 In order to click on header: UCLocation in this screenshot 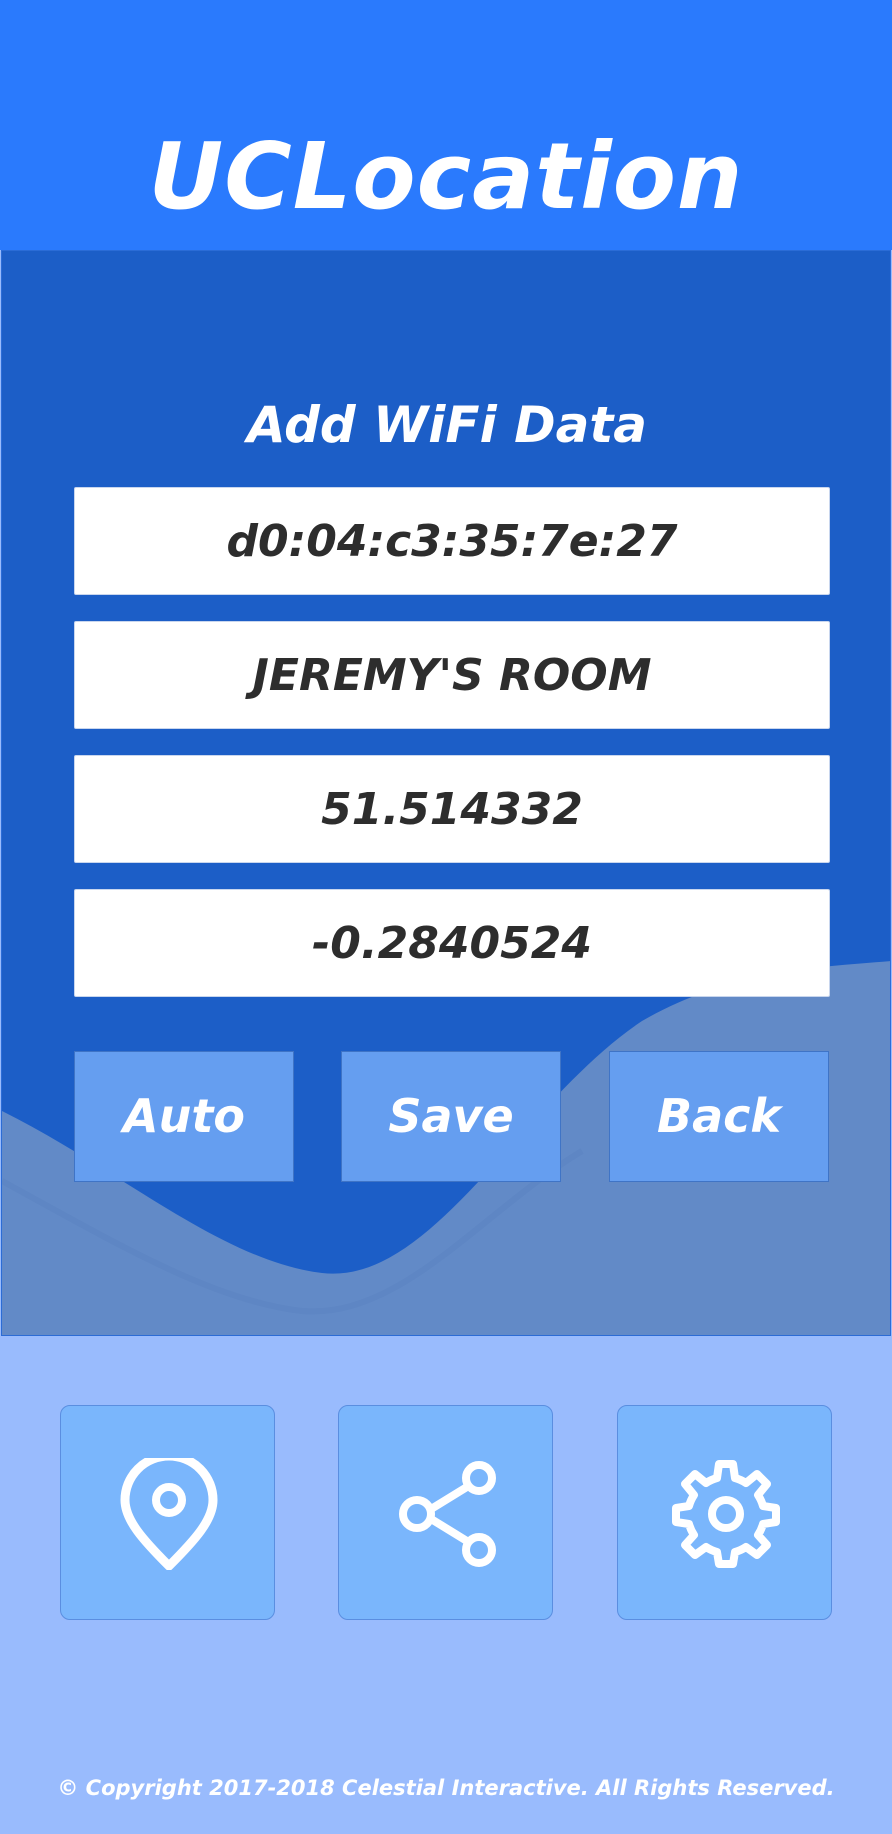, I will do `click(446, 125)`.